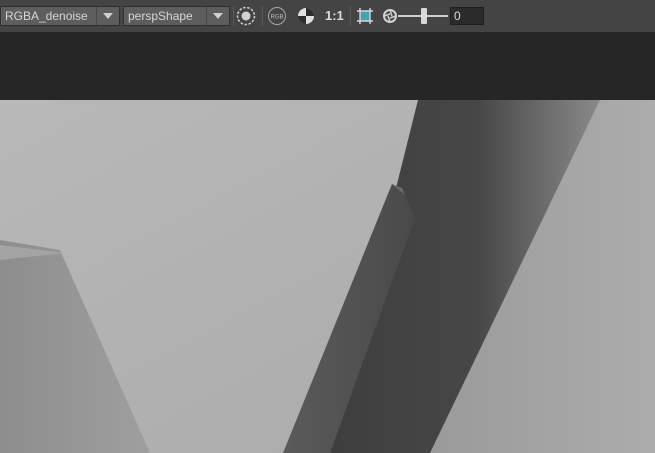 This screenshot has height=453, width=655. What do you see at coordinates (306, 16) in the screenshot?
I see `checker-icon` at bounding box center [306, 16].